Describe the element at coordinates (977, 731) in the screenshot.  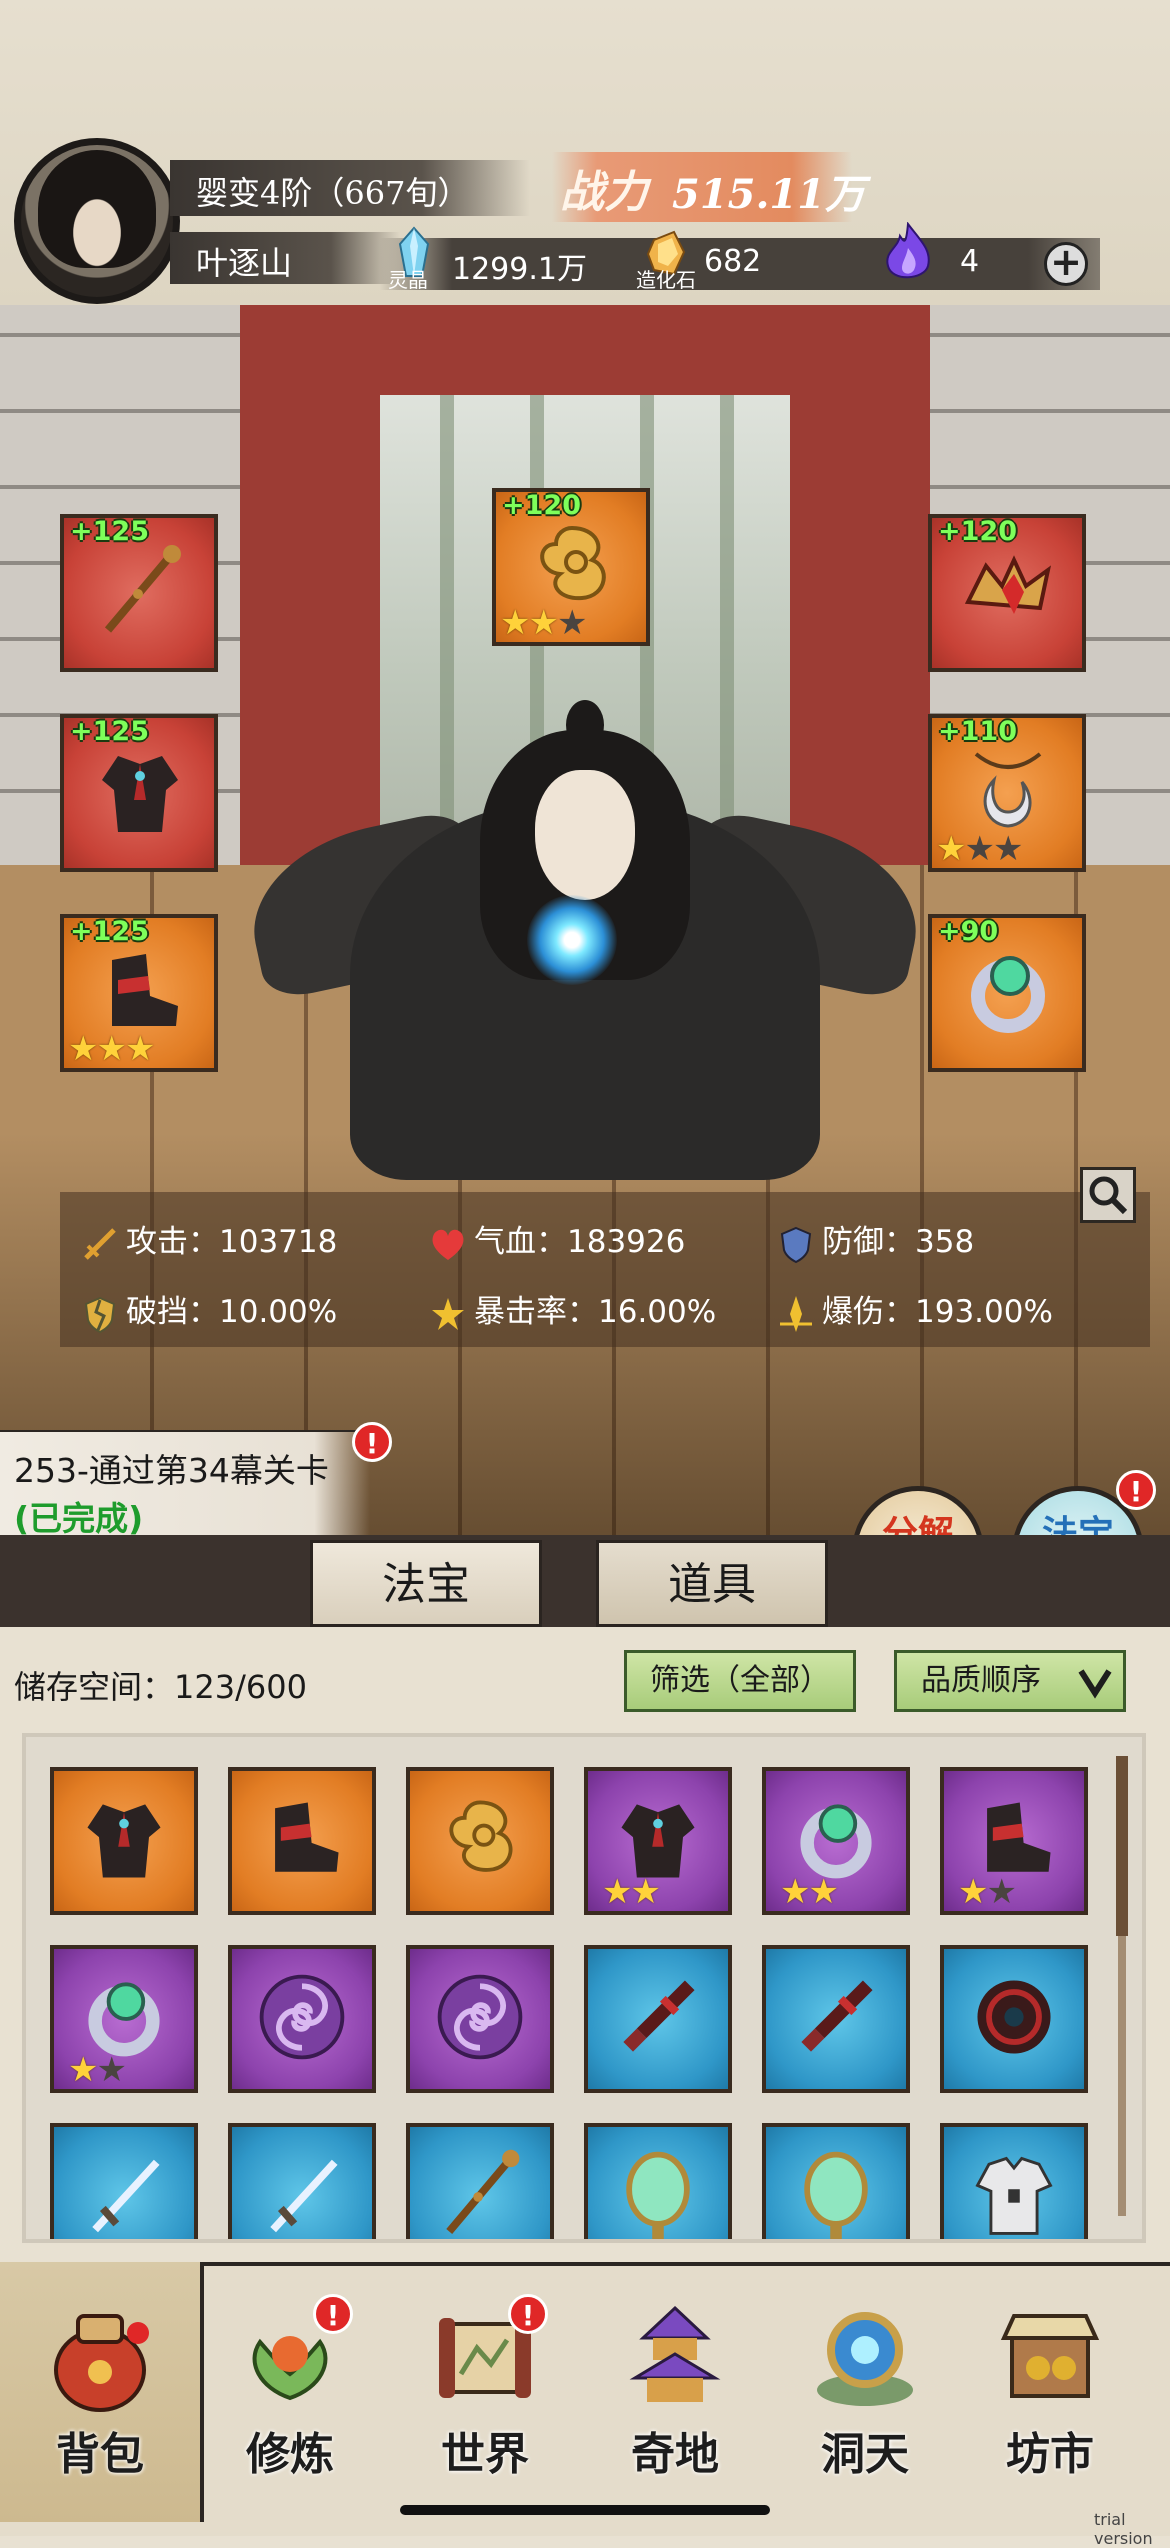
I see `equip-bonus: +110` at that location.